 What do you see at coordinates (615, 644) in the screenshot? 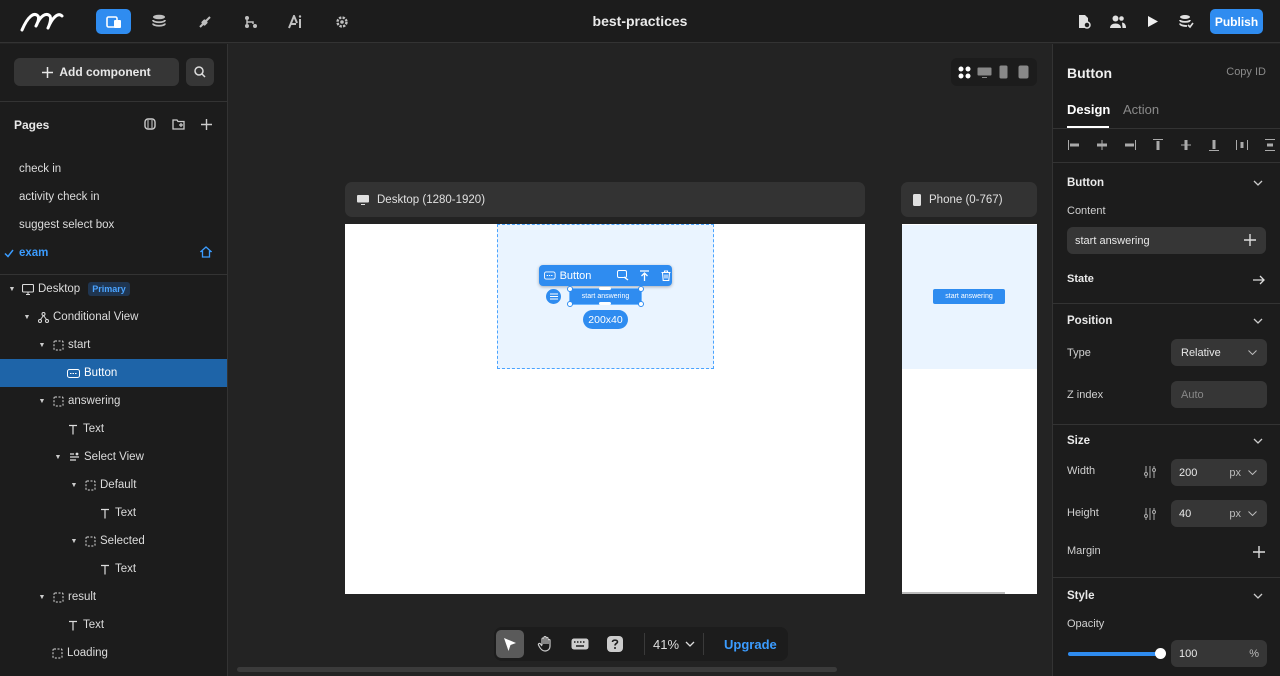
I see `help-button` at bounding box center [615, 644].